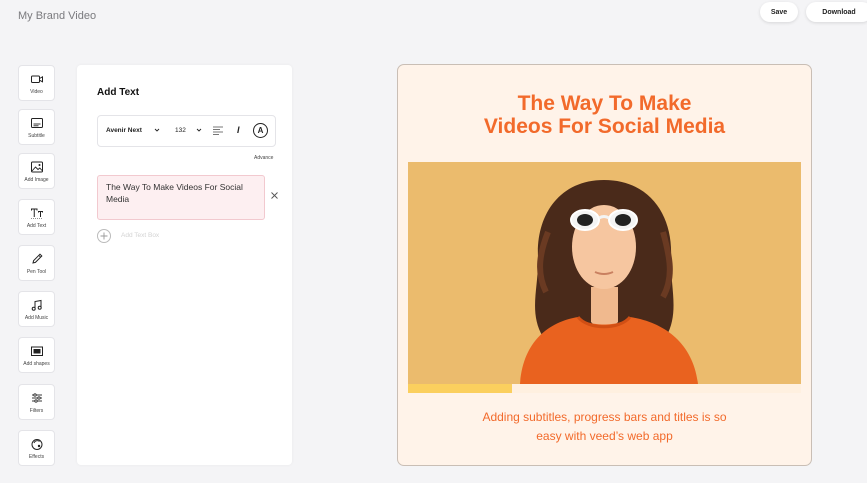  I want to click on close-icon, so click(274, 195).